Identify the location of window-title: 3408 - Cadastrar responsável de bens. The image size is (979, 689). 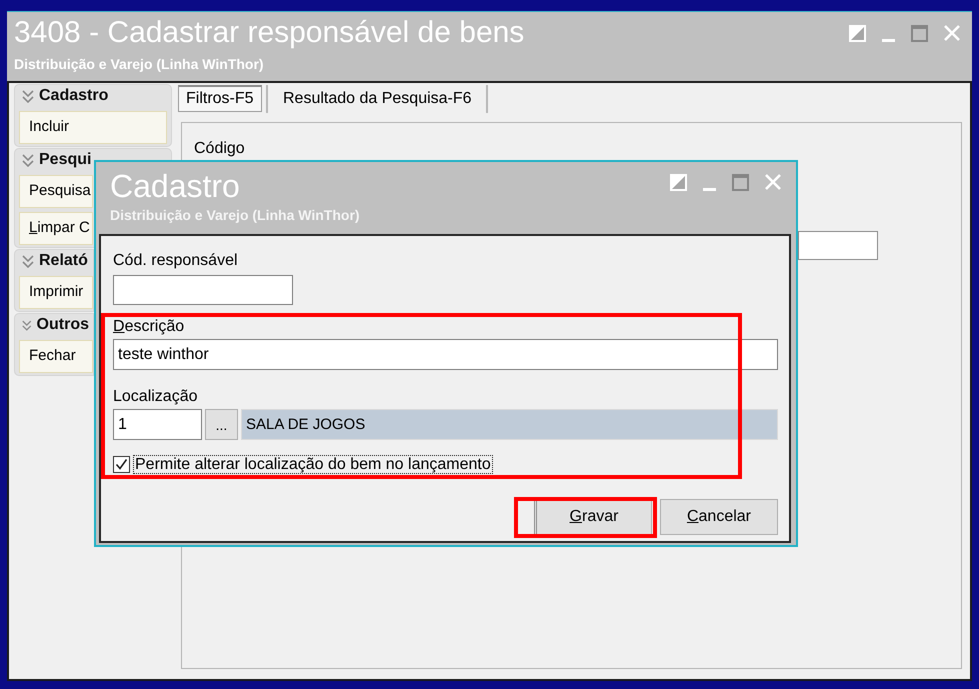
(269, 33).